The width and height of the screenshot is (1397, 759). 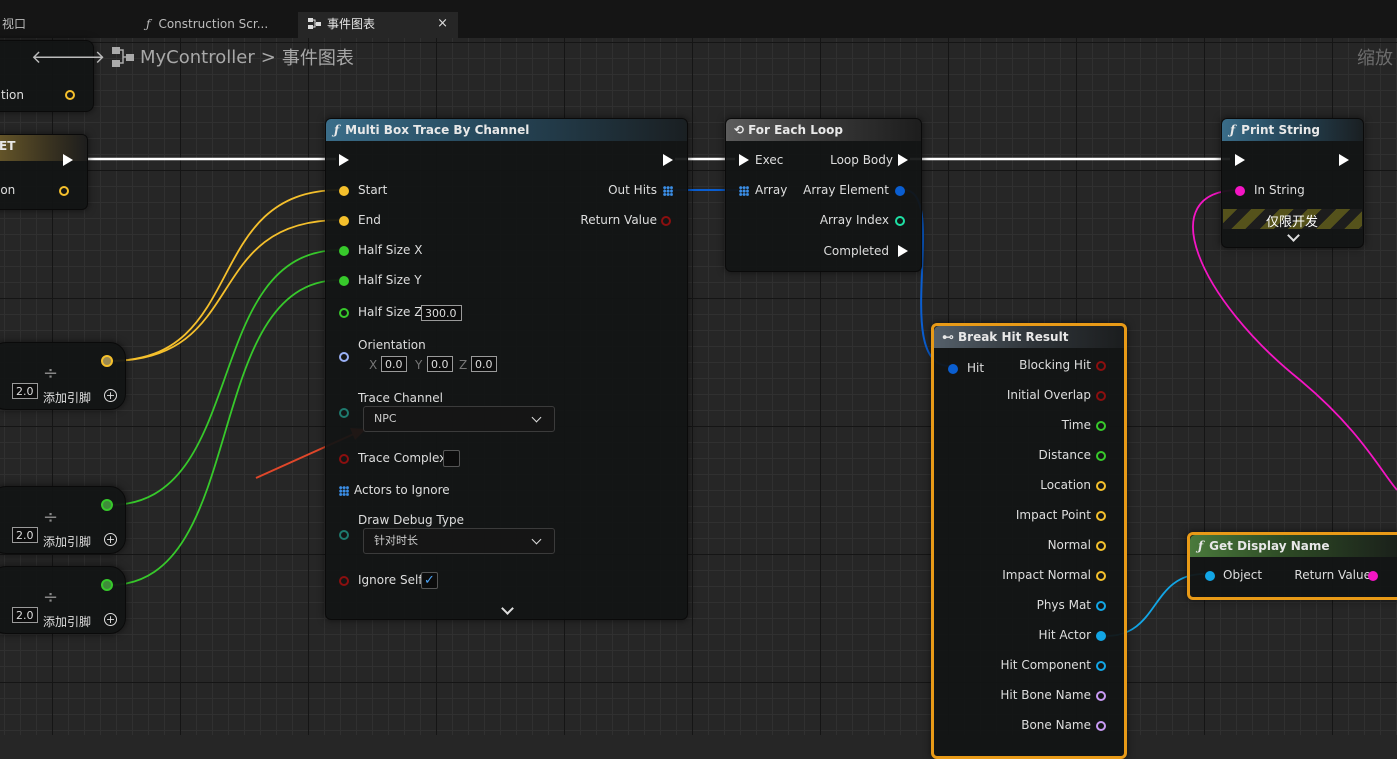 I want to click on end-label: End, so click(x=369, y=220).